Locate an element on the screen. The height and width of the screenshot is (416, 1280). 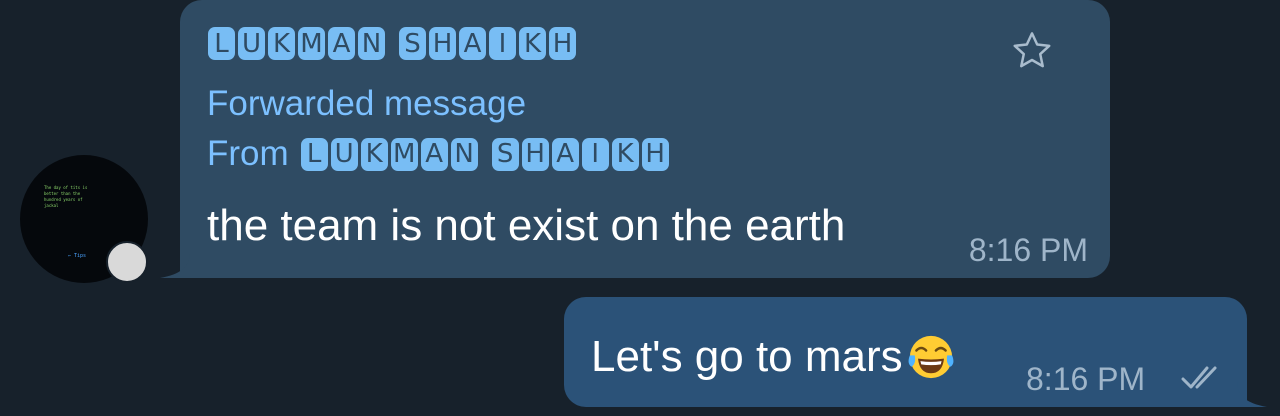
outgoing-message-text: Let's go to mars is located at coordinates (747, 356).